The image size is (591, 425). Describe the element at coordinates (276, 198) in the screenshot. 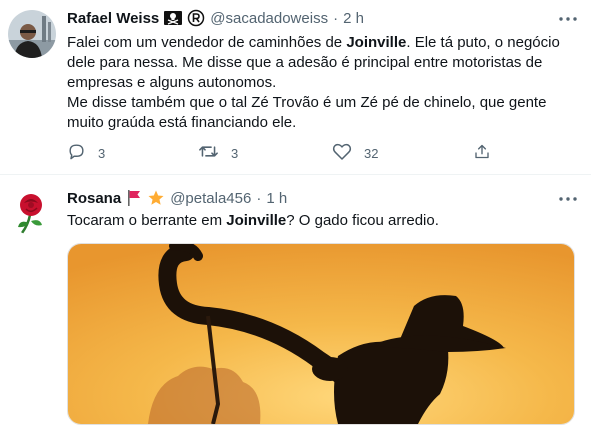

I see `timestamp: 1 h` at that location.